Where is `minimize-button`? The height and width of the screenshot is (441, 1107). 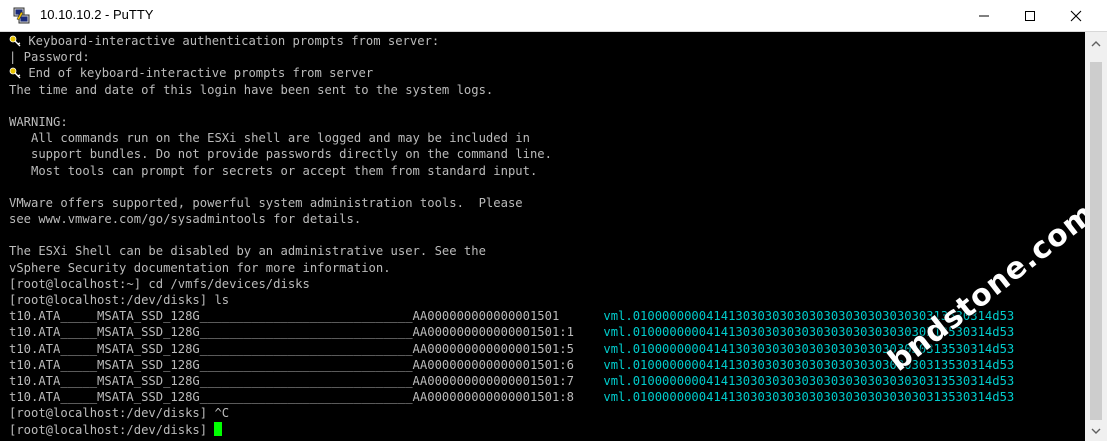
minimize-button is located at coordinates (984, 15).